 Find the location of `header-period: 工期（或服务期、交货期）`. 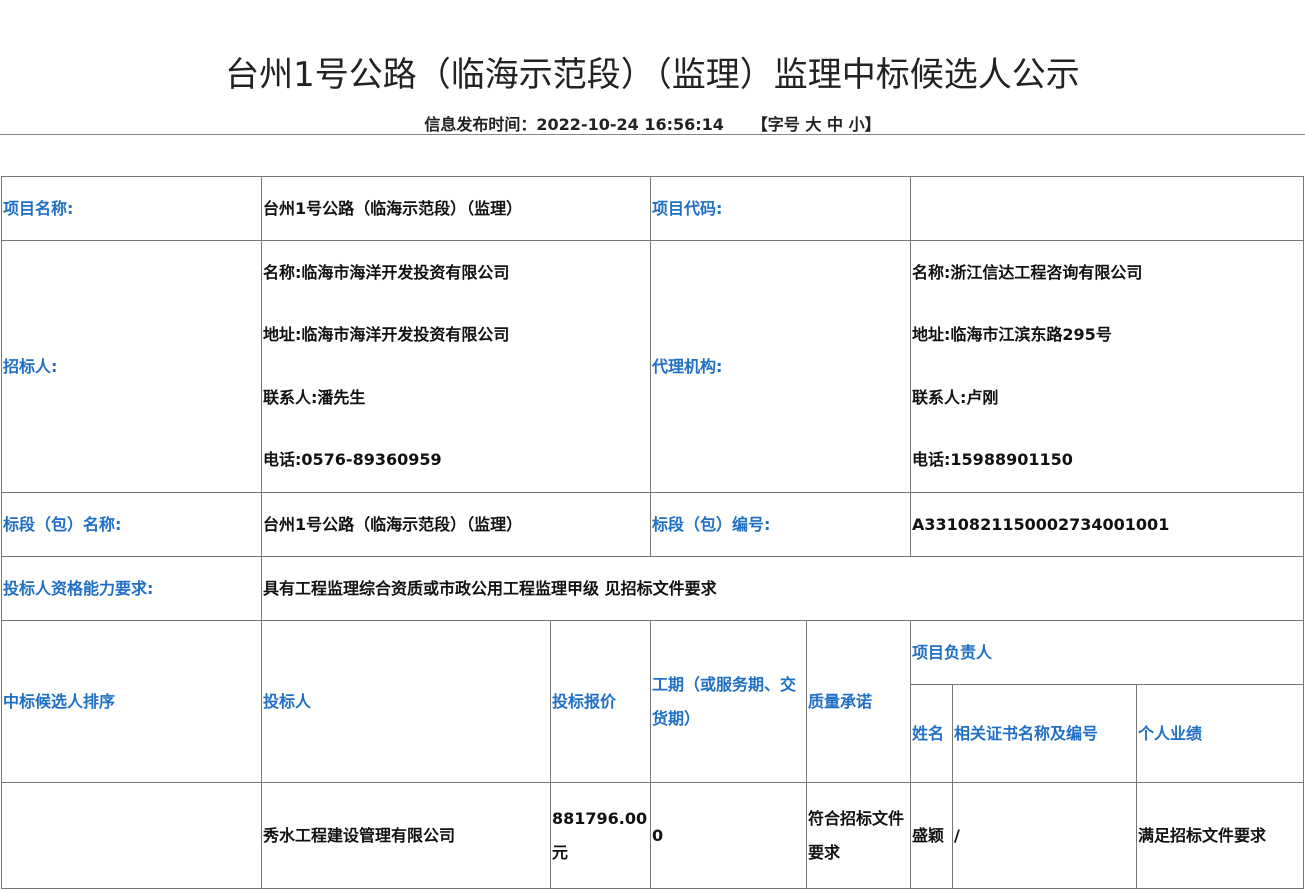

header-period: 工期（或服务期、交货期） is located at coordinates (729, 701).